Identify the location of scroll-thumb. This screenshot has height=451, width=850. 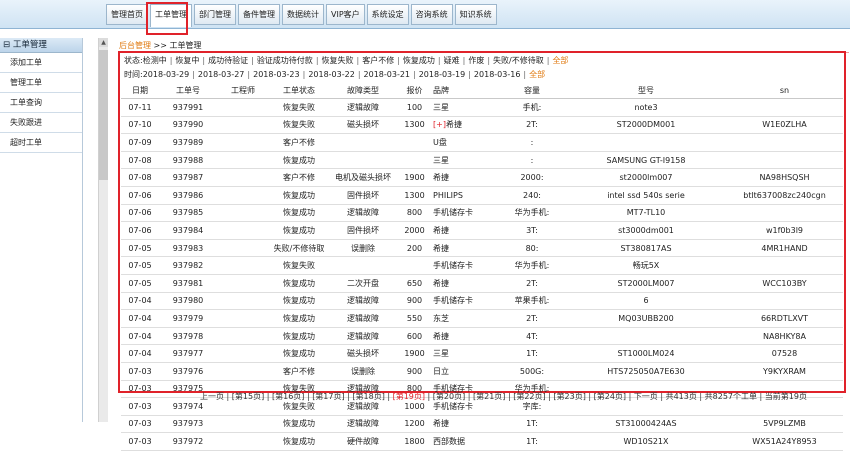
(103, 115).